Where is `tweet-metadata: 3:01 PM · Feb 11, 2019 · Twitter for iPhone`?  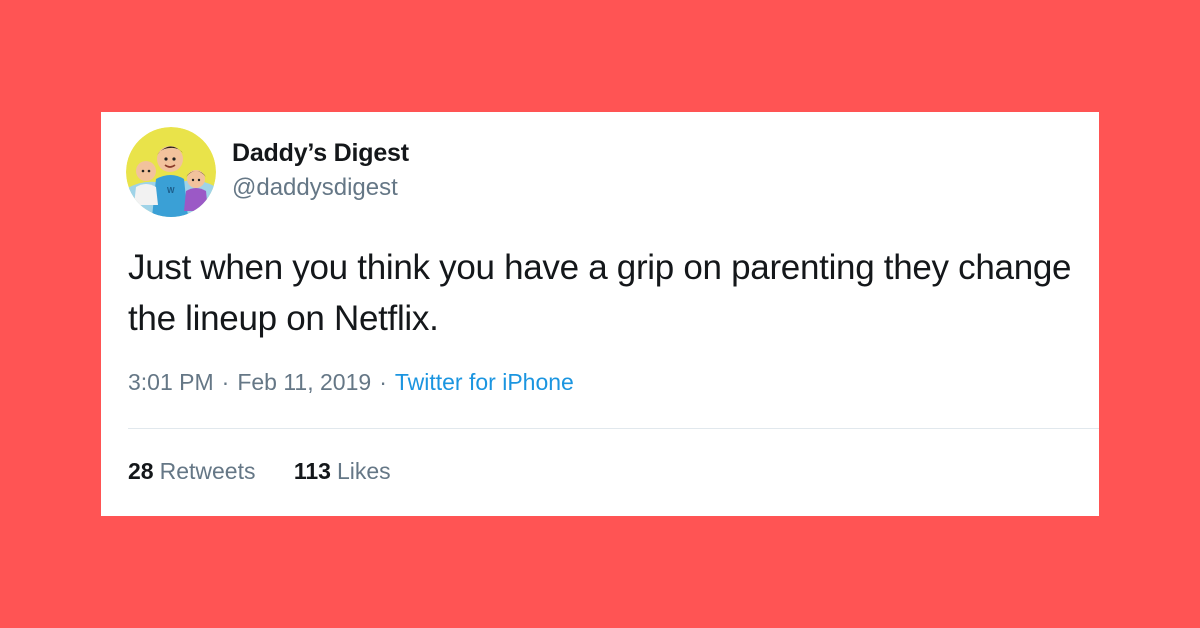 tweet-metadata: 3:01 PM · Feb 11, 2019 · Twitter for iPhone is located at coordinates (351, 382).